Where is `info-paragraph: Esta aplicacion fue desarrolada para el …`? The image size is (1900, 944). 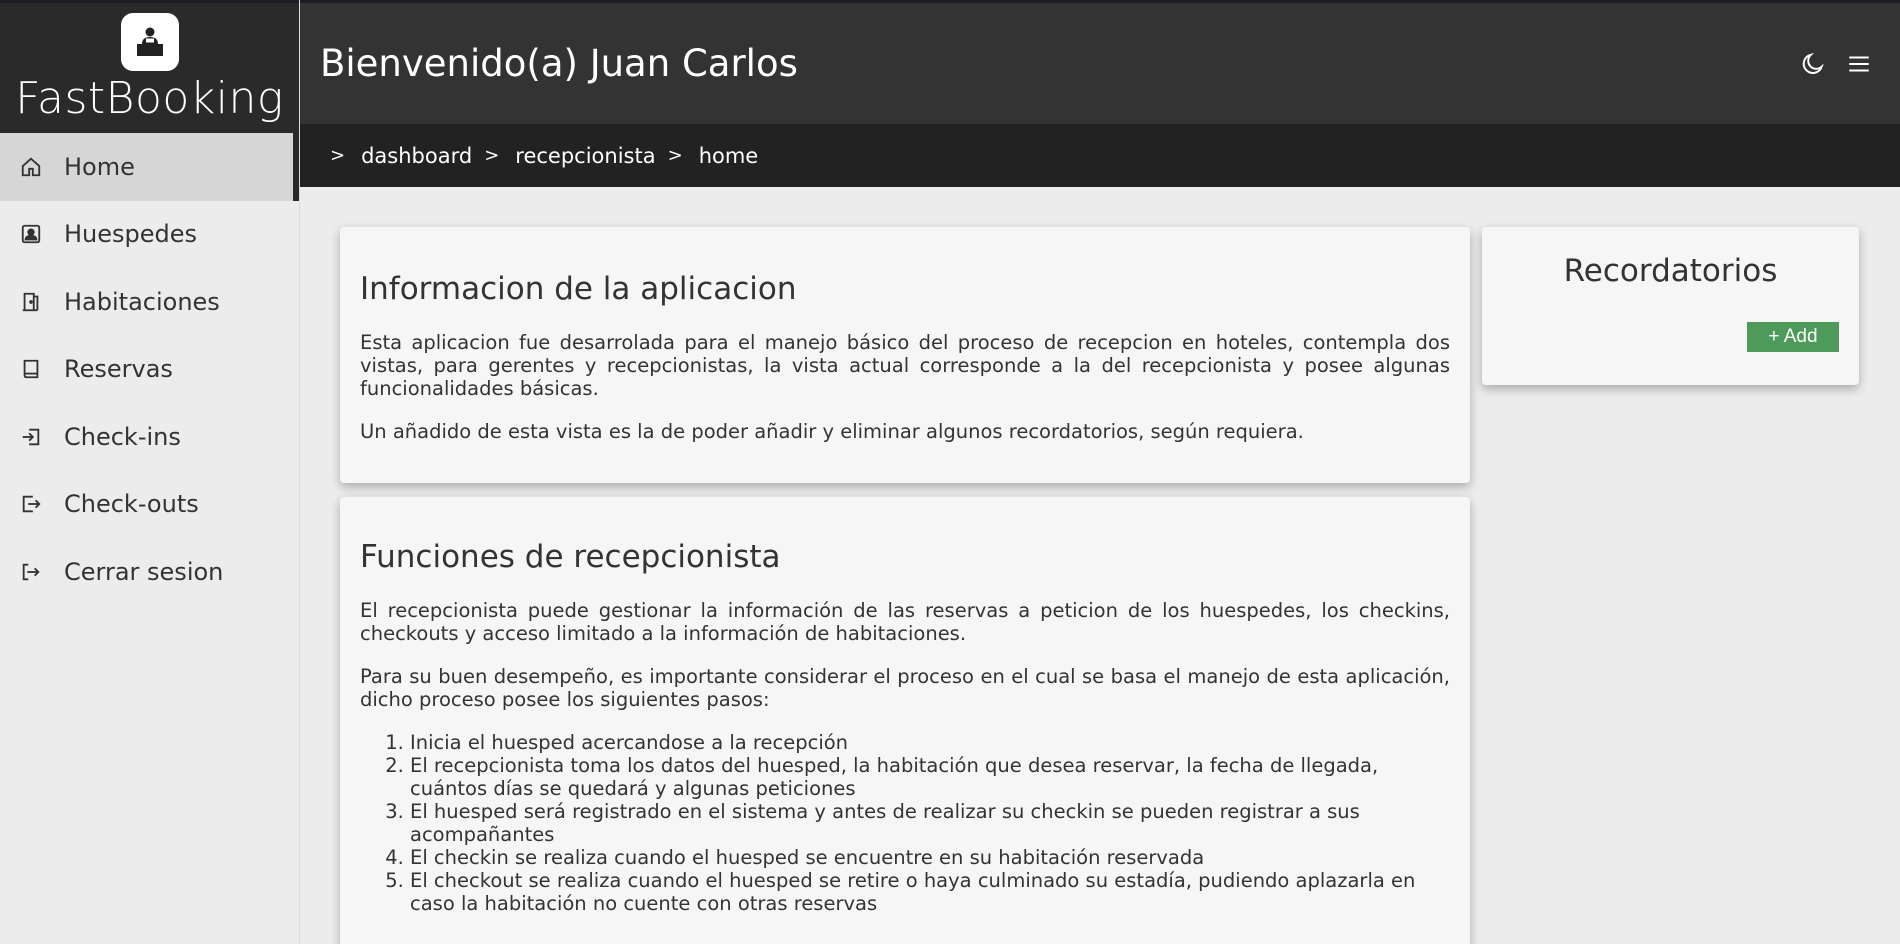 info-paragraph: Esta aplicacion fue desarrolada para el … is located at coordinates (905, 365).